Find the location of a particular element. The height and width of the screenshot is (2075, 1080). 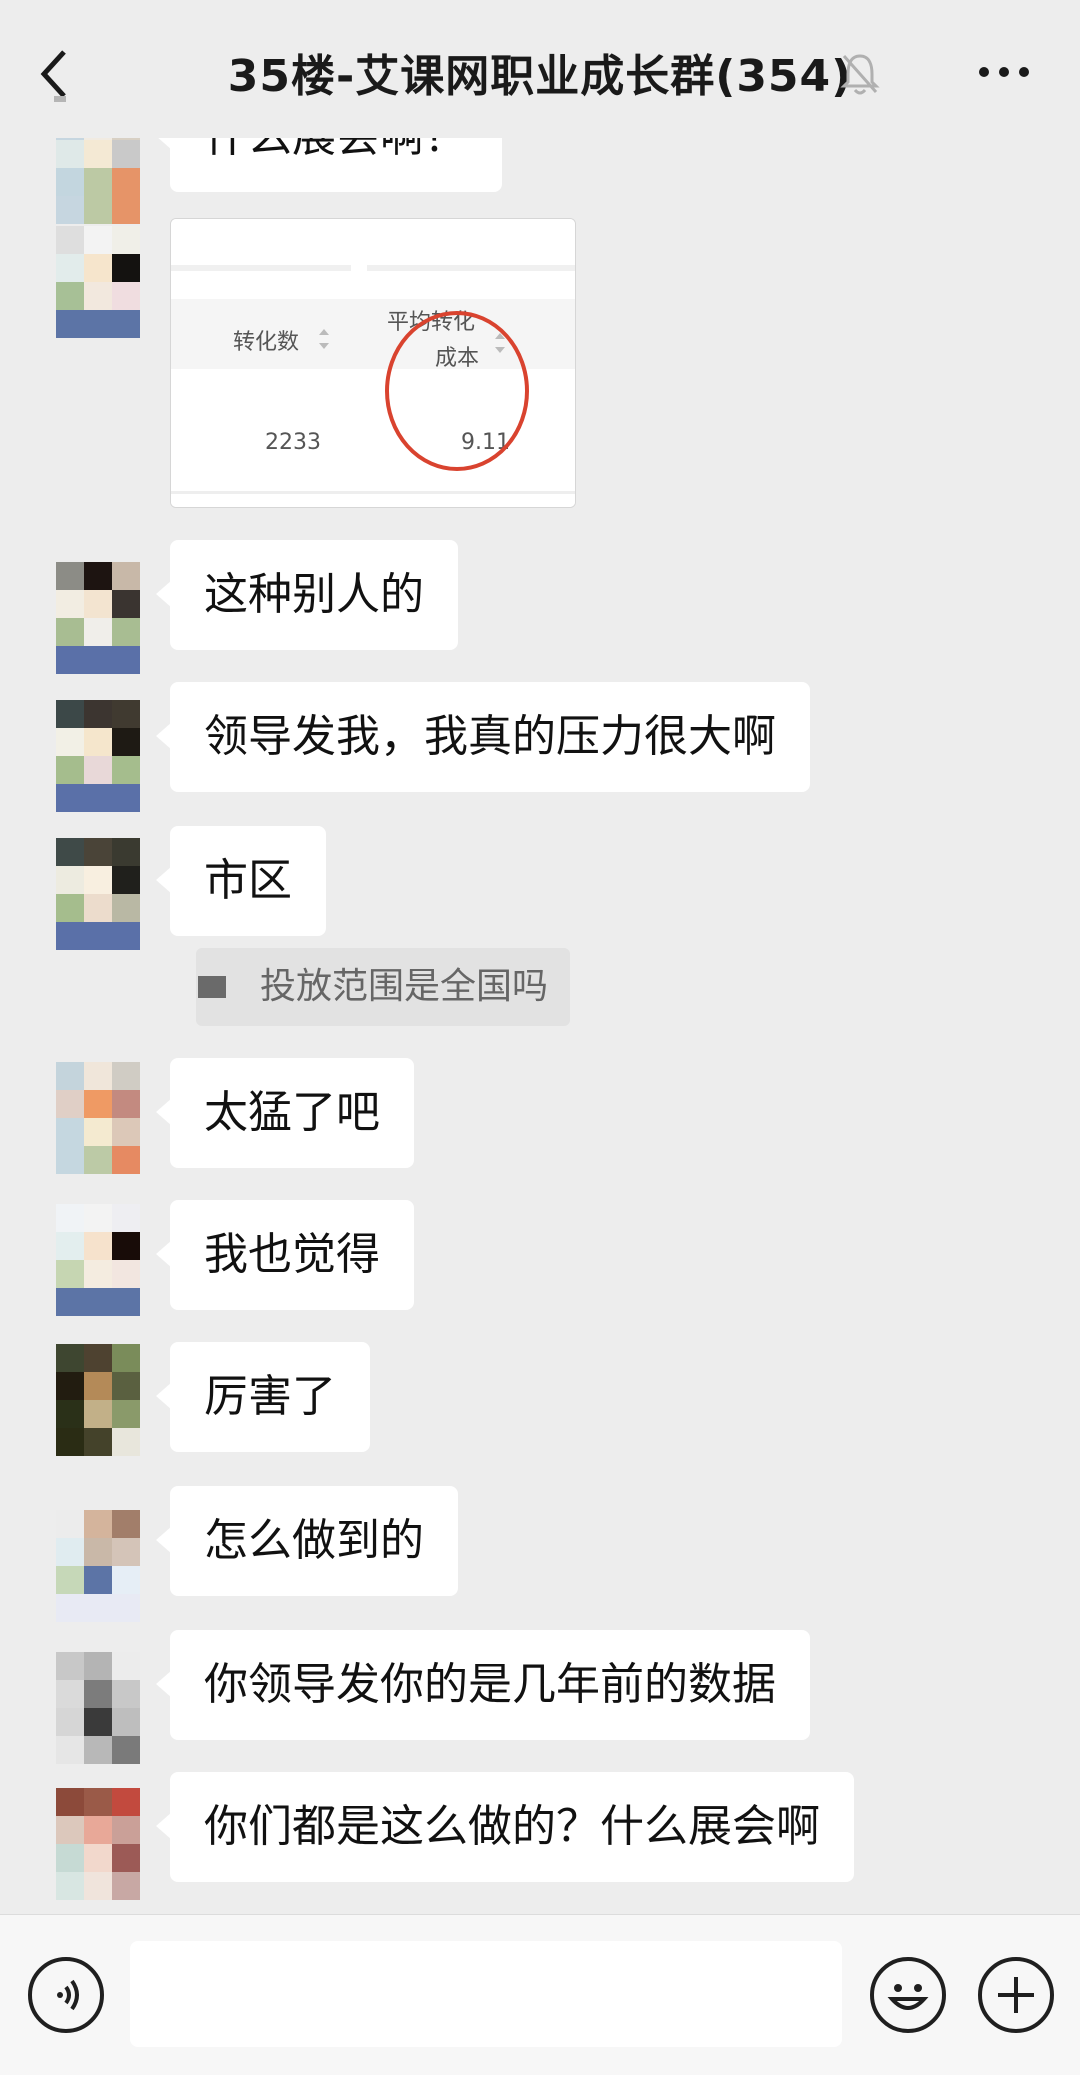

voice-button is located at coordinates (66, 1995).